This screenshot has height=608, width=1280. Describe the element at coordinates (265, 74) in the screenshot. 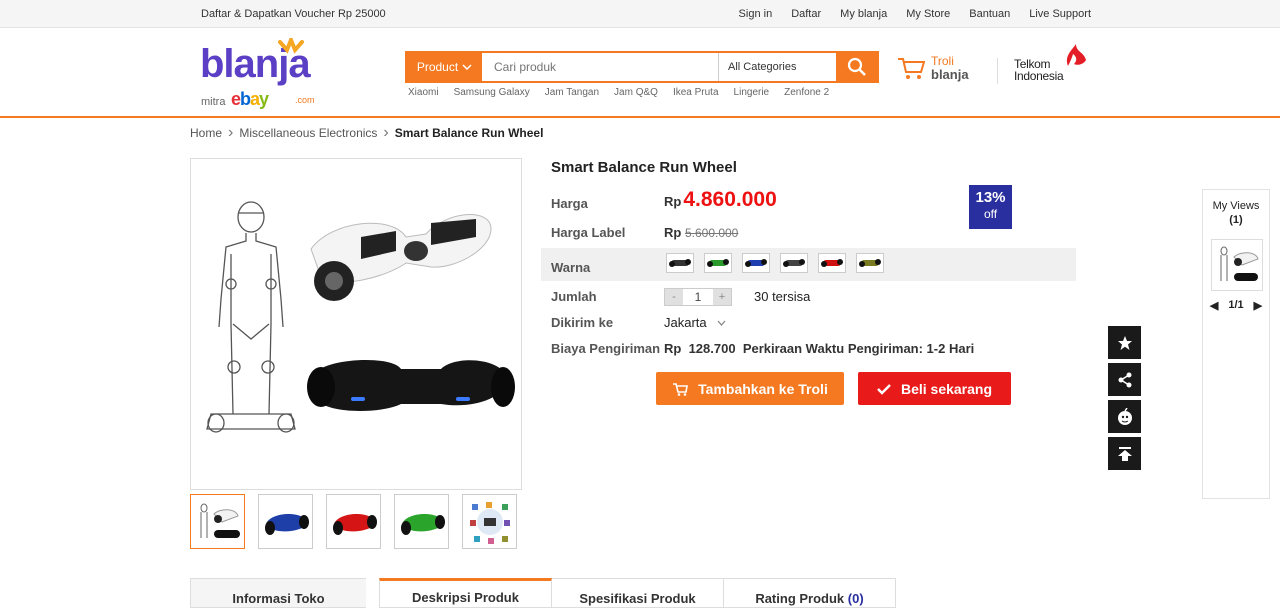

I see `site-logo: blanja mitra ebay .com` at that location.